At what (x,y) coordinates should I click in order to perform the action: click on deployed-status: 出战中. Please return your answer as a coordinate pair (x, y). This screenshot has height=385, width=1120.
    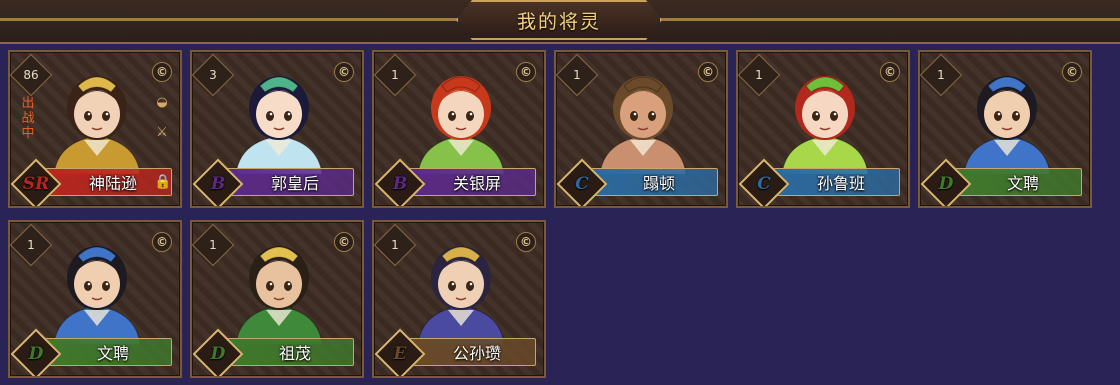
    Looking at the image, I should click on (28, 118).